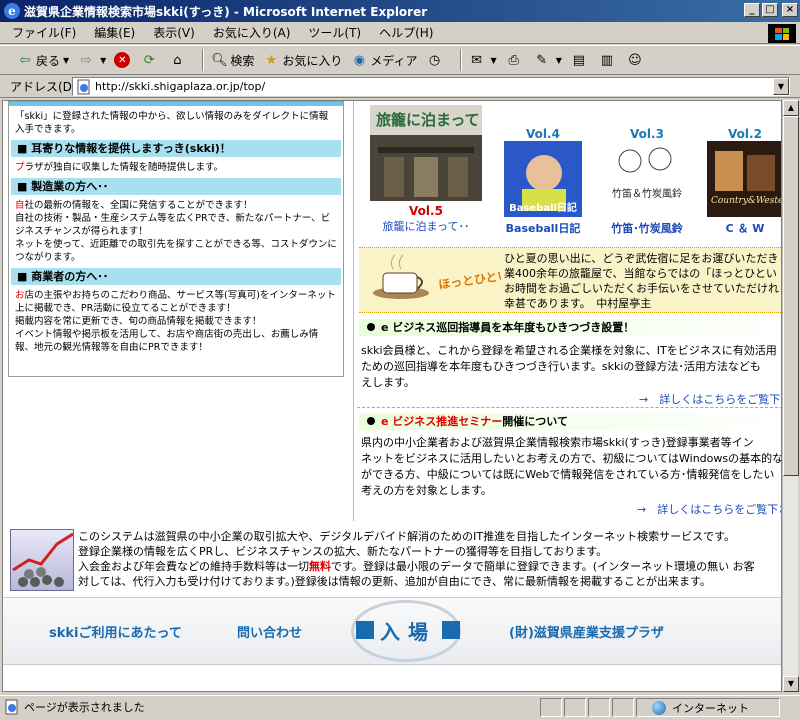  I want to click on news-line: 県内の中小企業者および滋賀県企業情報検索市場skki(すっき)登録事業者等イン, so click(557, 442).